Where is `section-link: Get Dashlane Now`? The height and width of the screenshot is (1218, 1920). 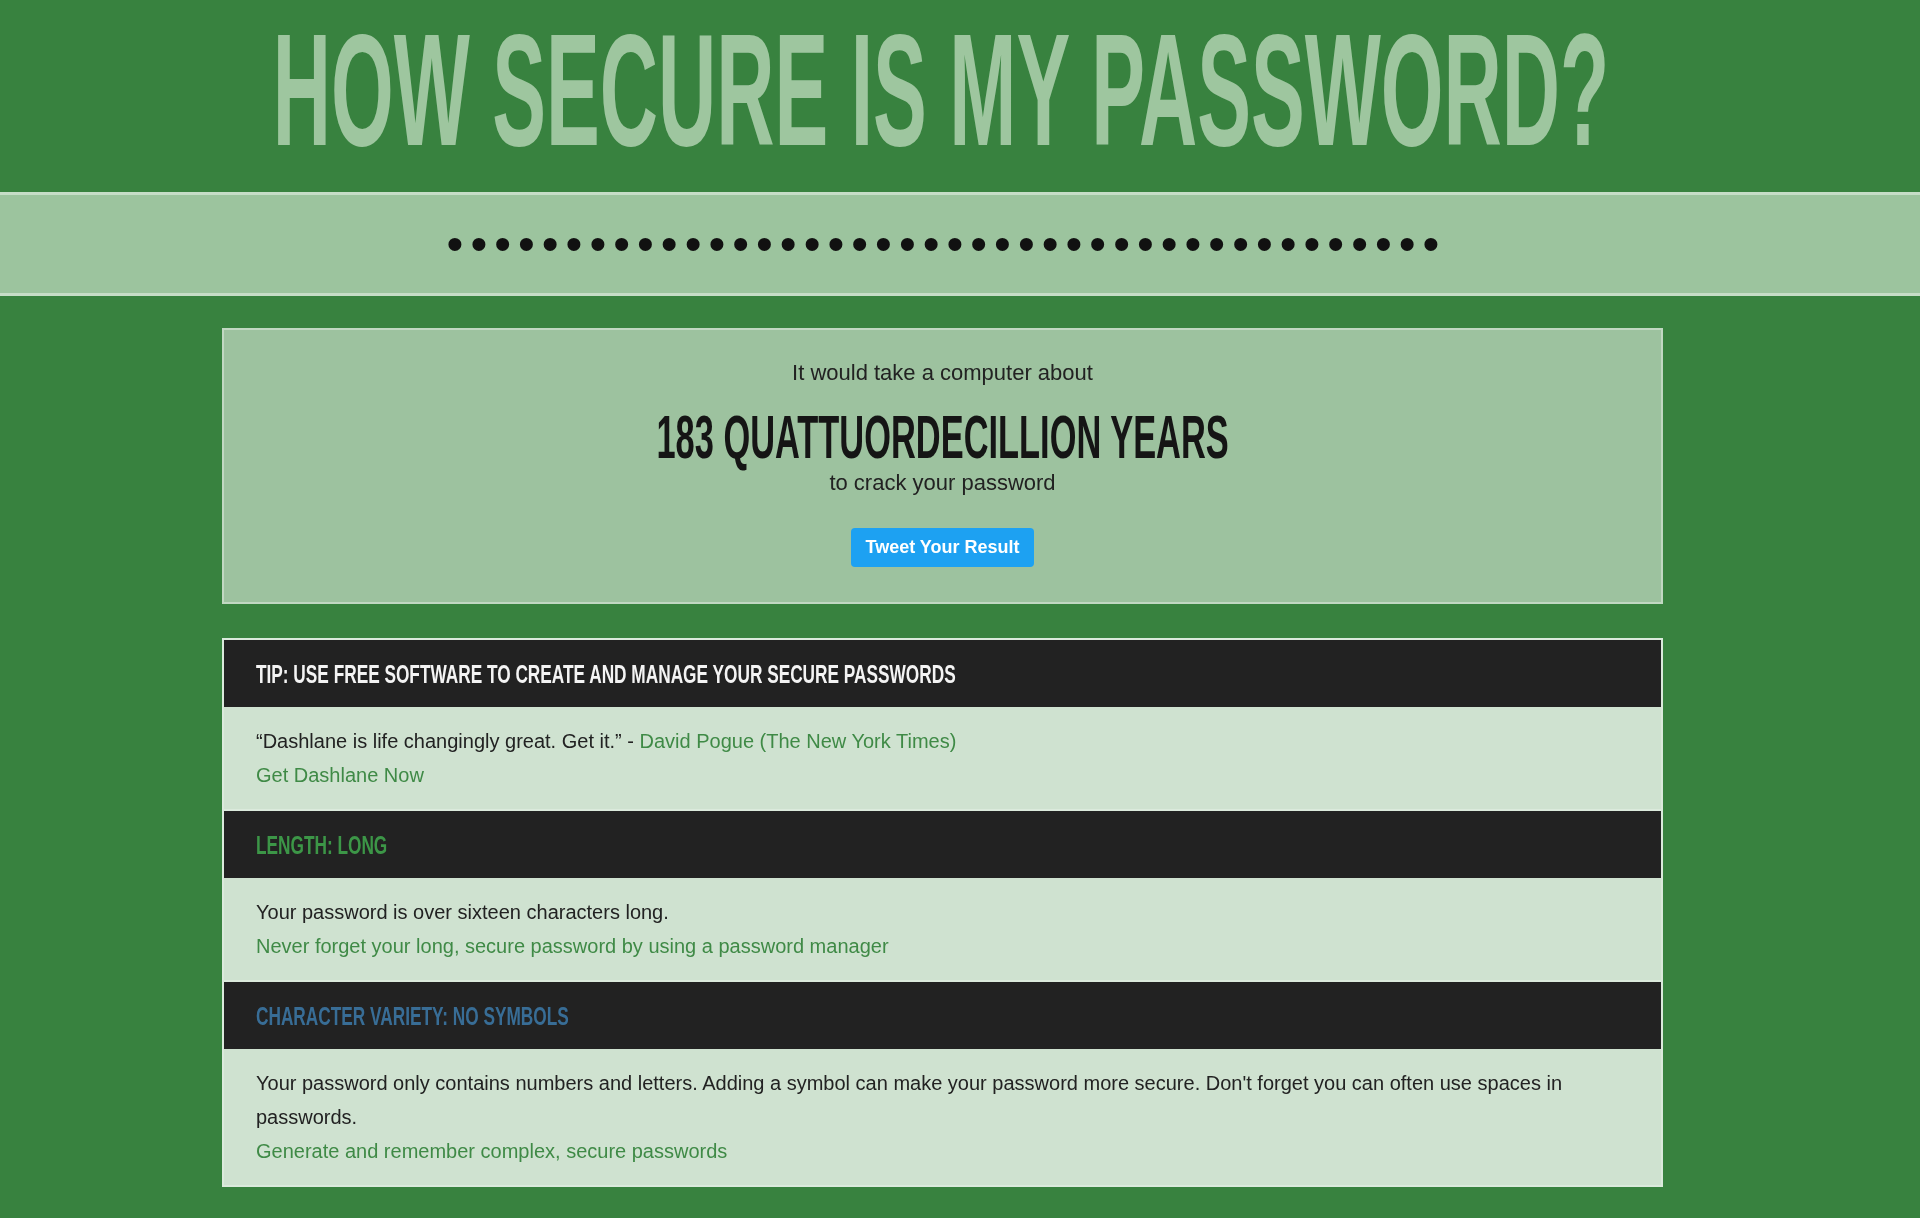 section-link: Get Dashlane Now is located at coordinates (340, 775).